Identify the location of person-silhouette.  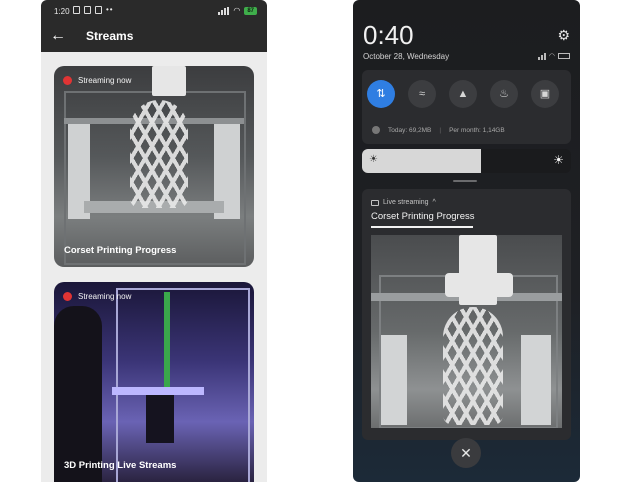
(78, 394).